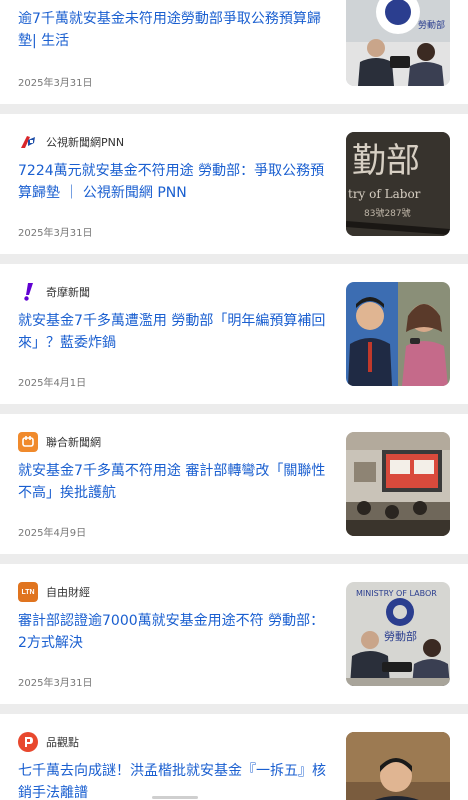 The width and height of the screenshot is (468, 800). Describe the element at coordinates (386, 161) in the screenshot. I see `svg-text: 勤部` at that location.